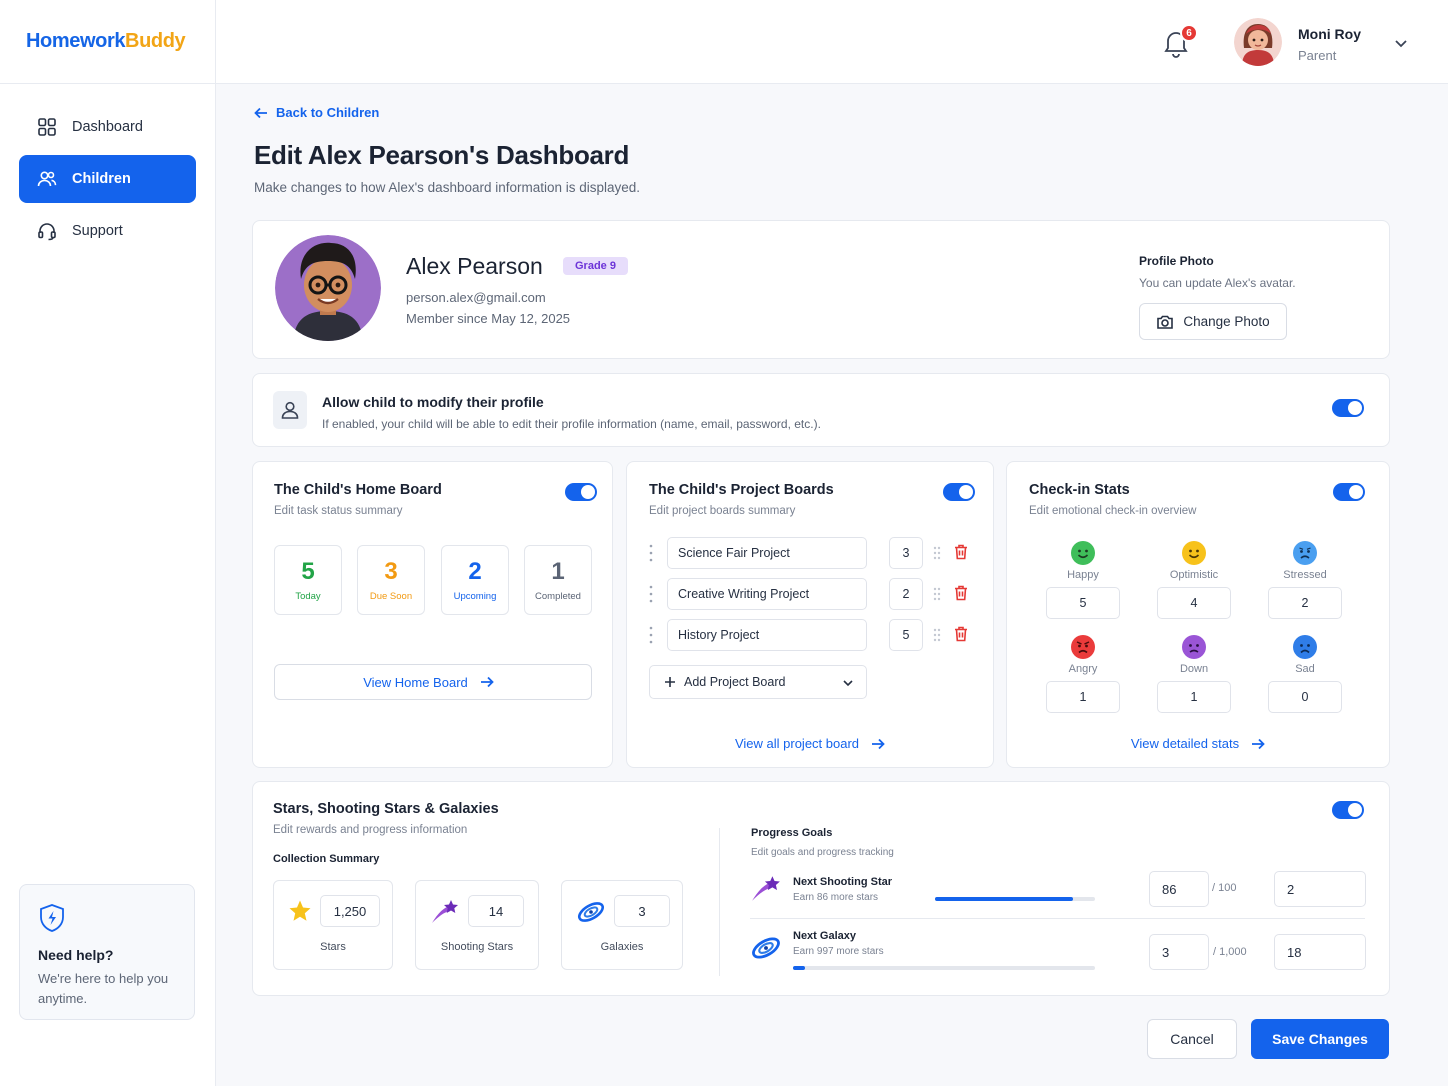 Image resolution: width=1448 pixels, height=1086 pixels. Describe the element at coordinates (1194, 603) in the screenshot. I see `emotion-count-input: 4` at that location.